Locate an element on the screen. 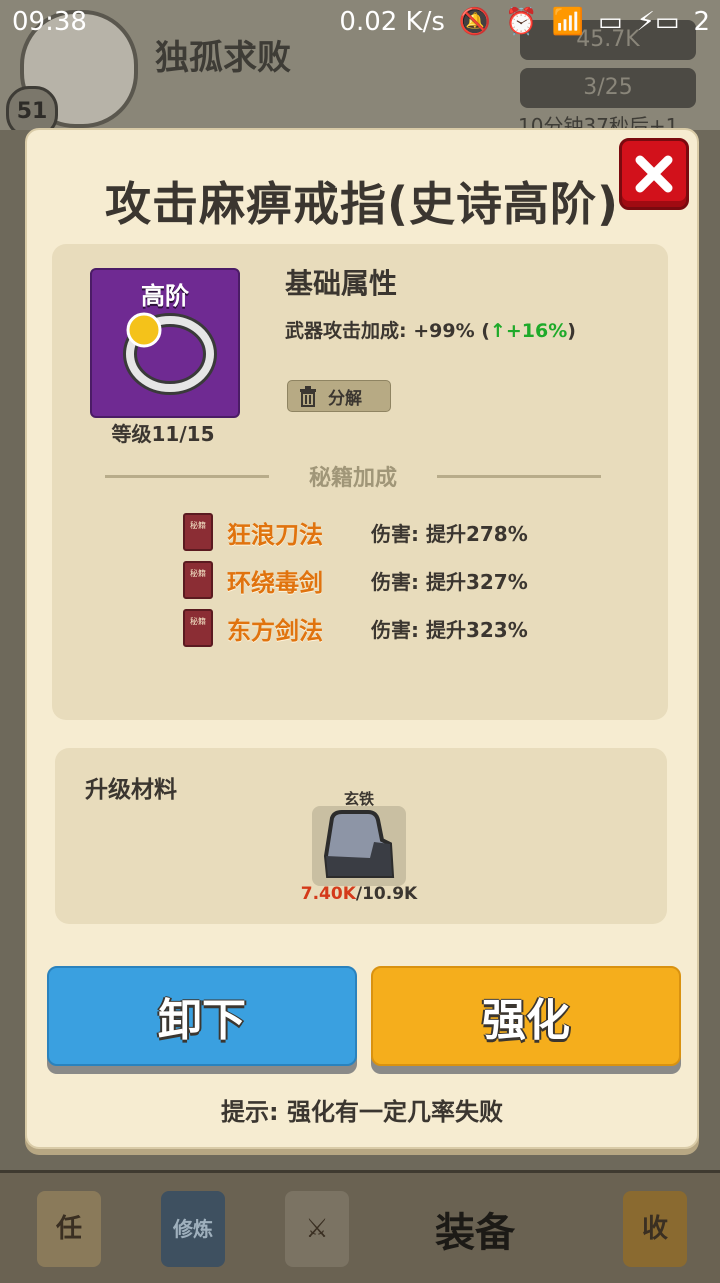 The image size is (720, 1283). material-have: 7.40K is located at coordinates (328, 894).